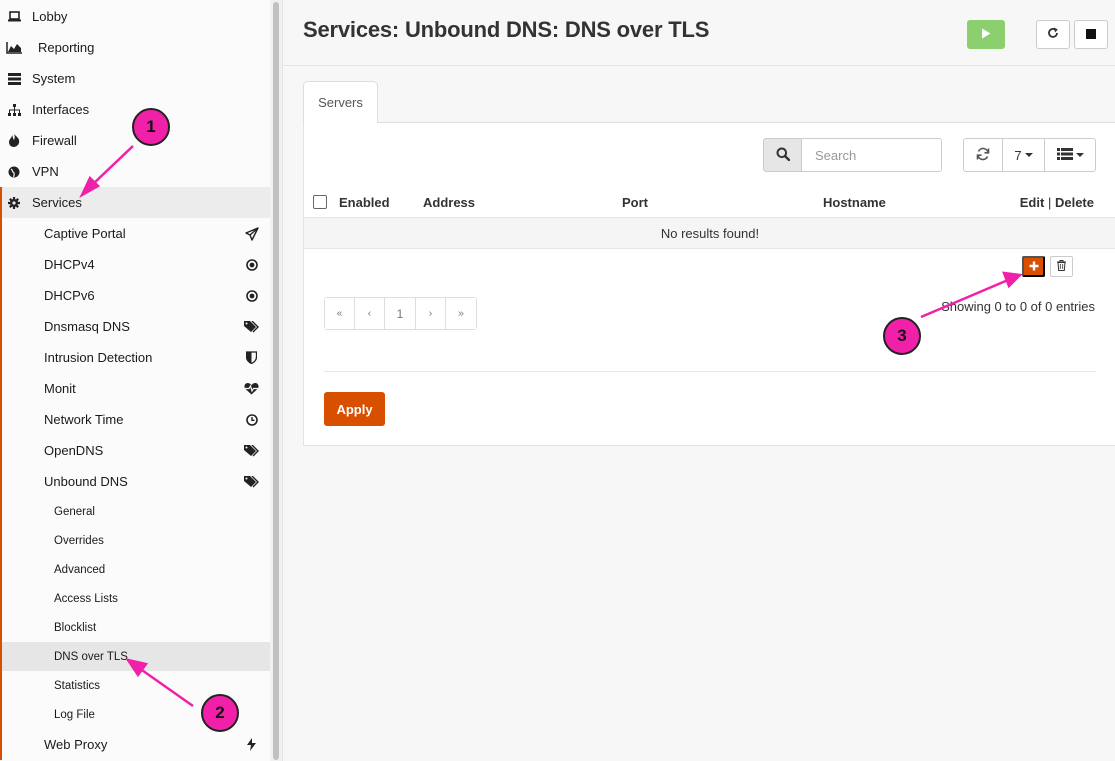 Image resolution: width=1115 pixels, height=761 pixels. Describe the element at coordinates (76, 744) in the screenshot. I see `sidebar-item-label: Web Proxy` at that location.